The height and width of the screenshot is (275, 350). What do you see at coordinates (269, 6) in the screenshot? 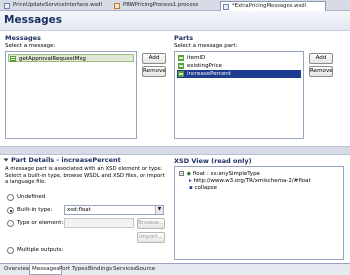
I see `tab-label: *ExtraPricingMessages.wsdl` at bounding box center [269, 6].